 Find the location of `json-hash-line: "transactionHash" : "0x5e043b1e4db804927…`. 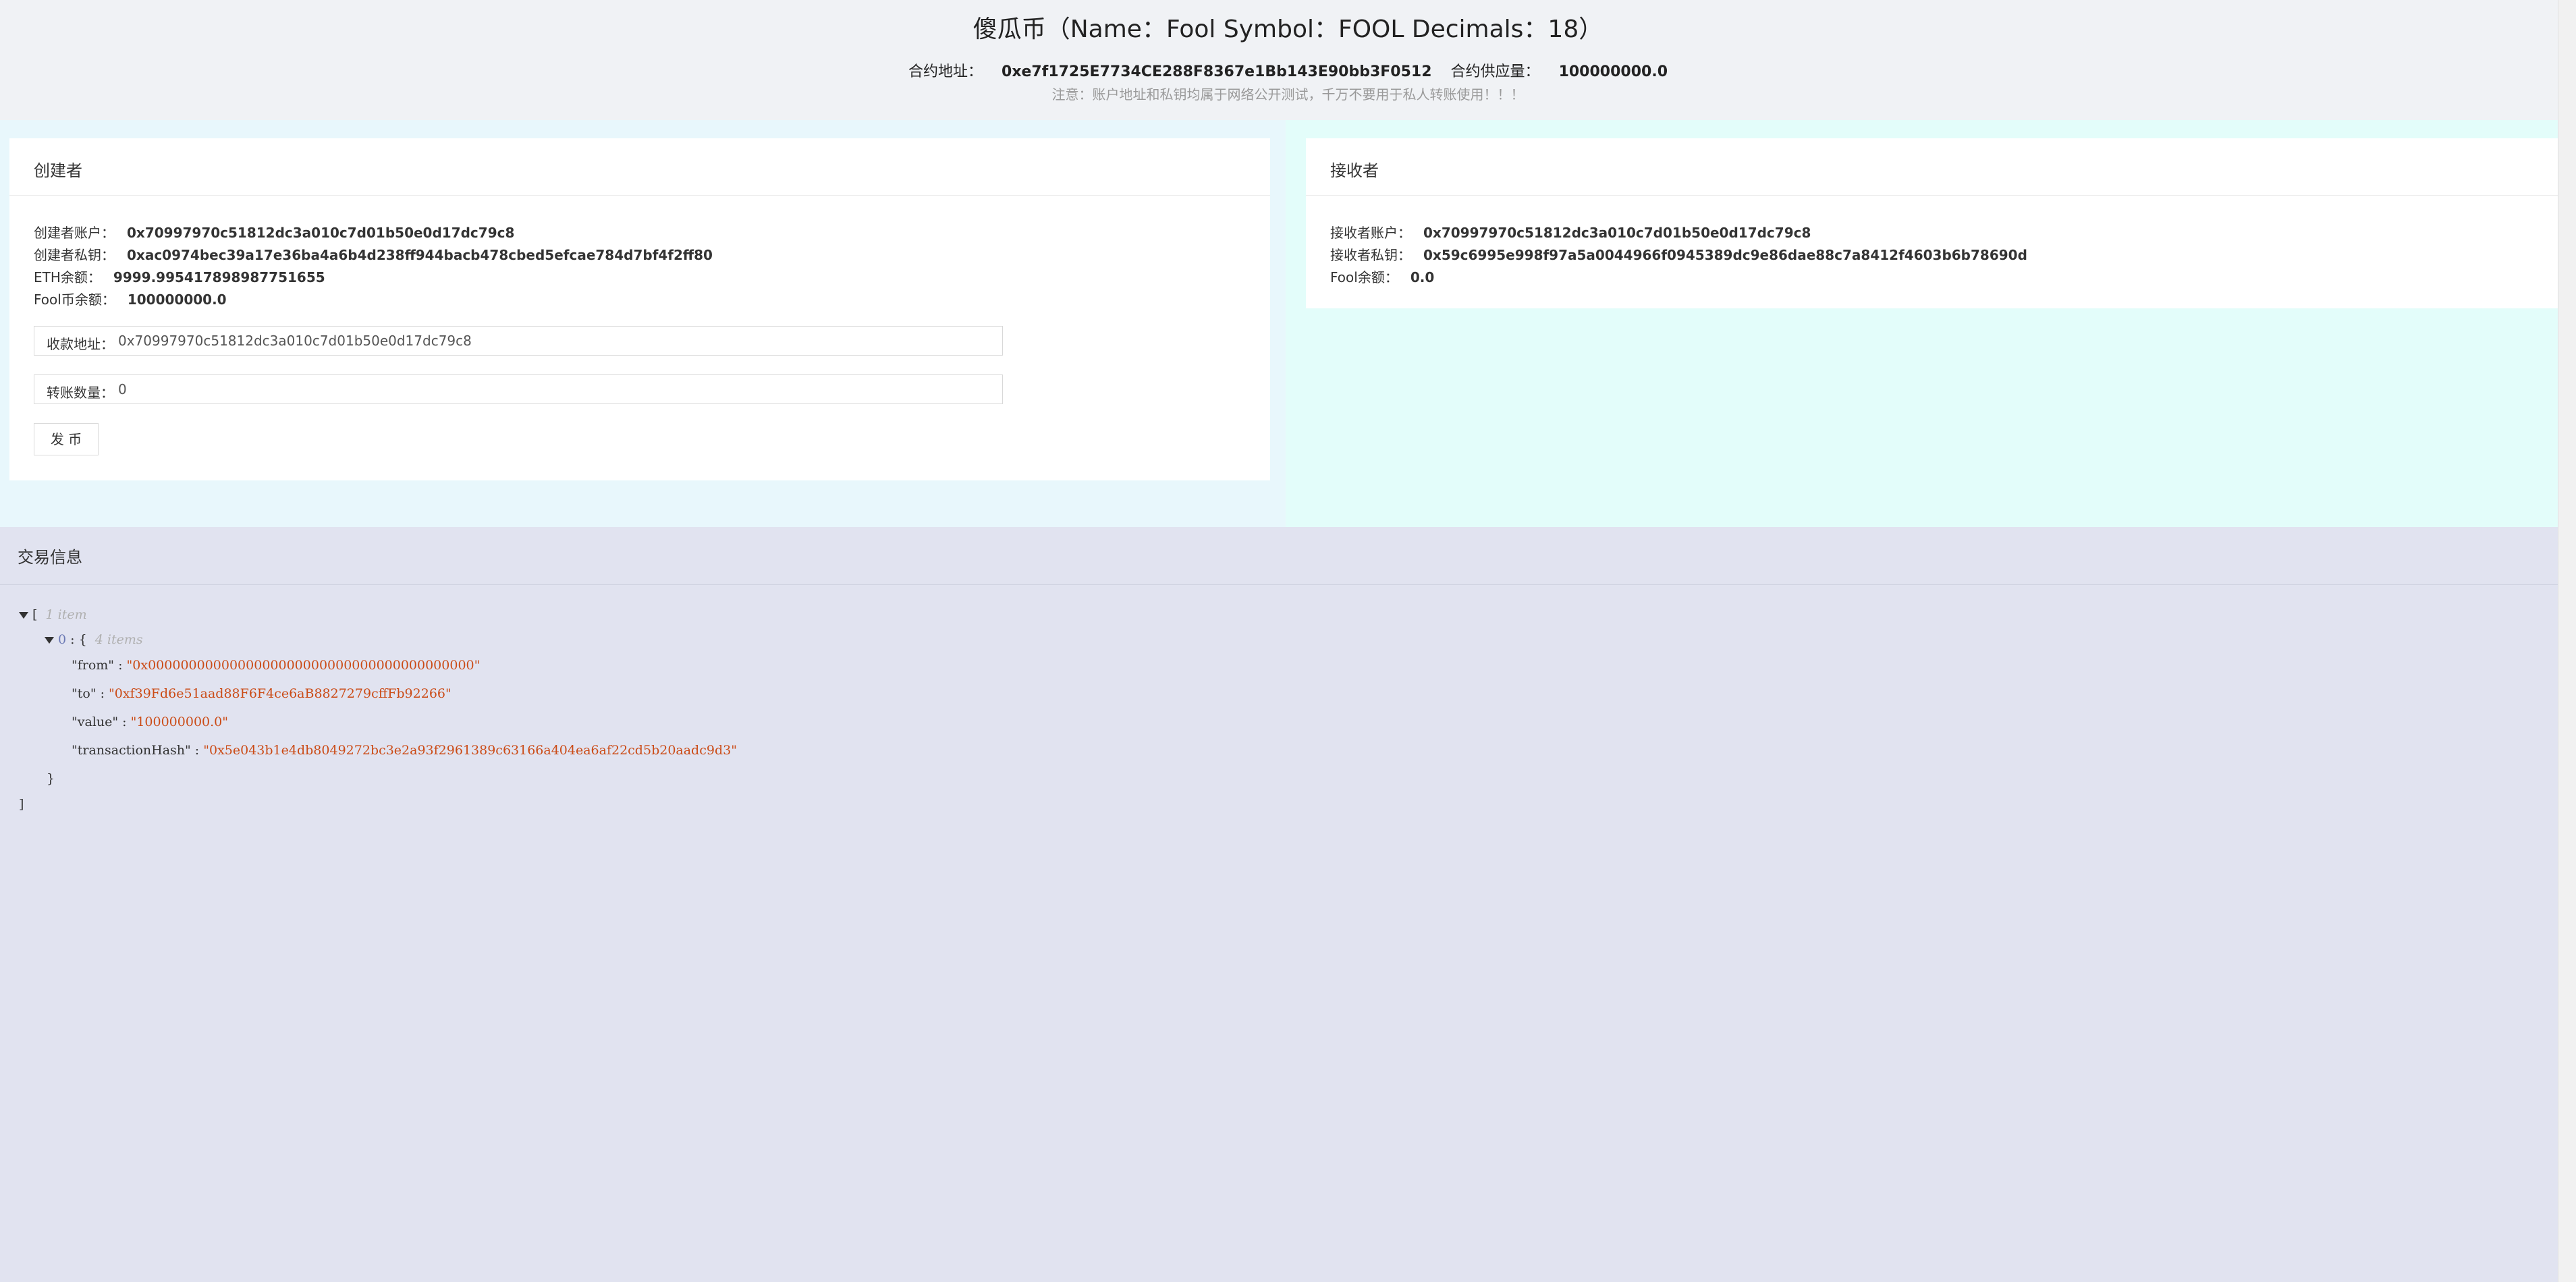

json-hash-line: "transactionHash" : "0x5e043b1e4db804927… is located at coordinates (404, 751).